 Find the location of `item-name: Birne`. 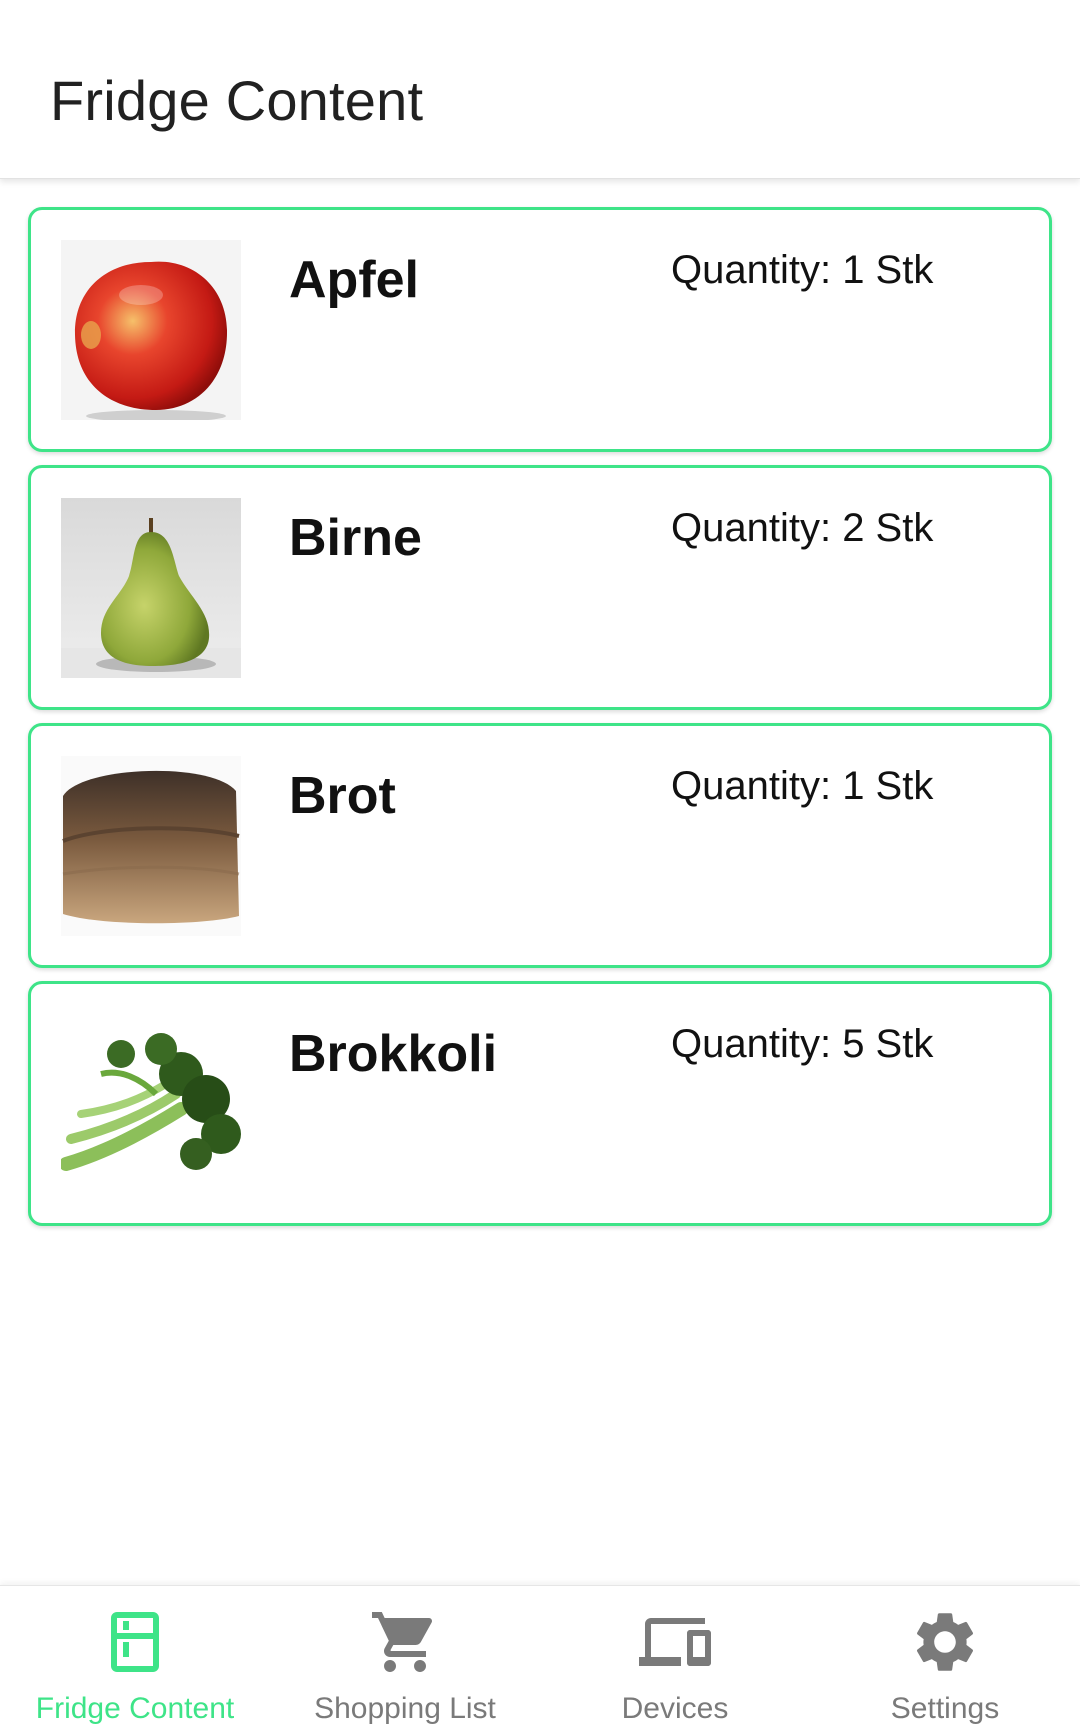

item-name: Birne is located at coordinates (355, 538).